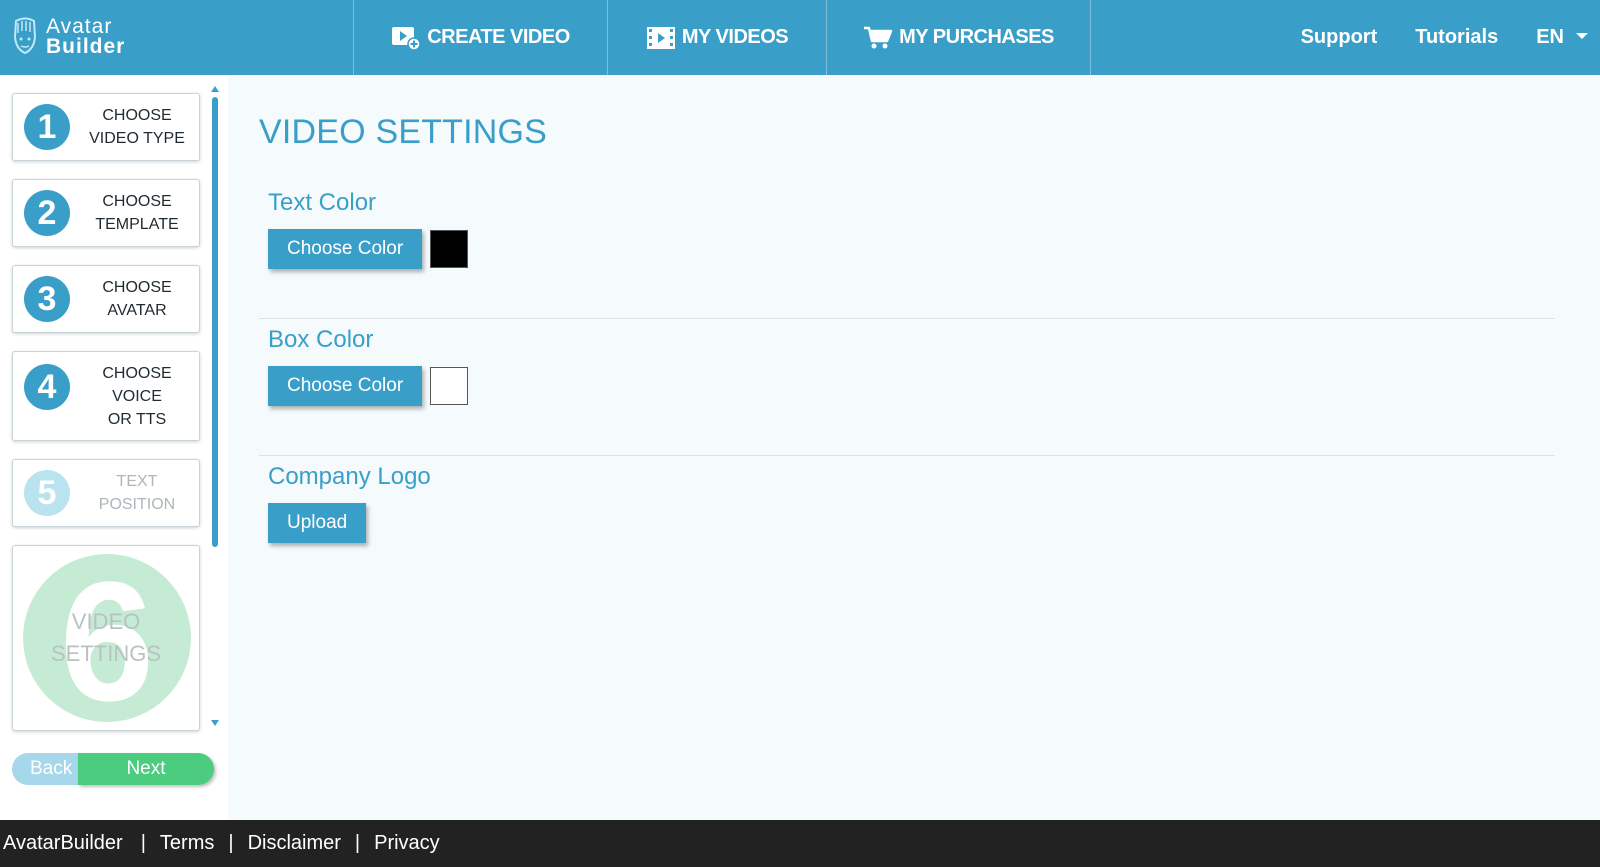  What do you see at coordinates (137, 138) in the screenshot?
I see `step-1-label-line: VIDEO TYPE` at bounding box center [137, 138].